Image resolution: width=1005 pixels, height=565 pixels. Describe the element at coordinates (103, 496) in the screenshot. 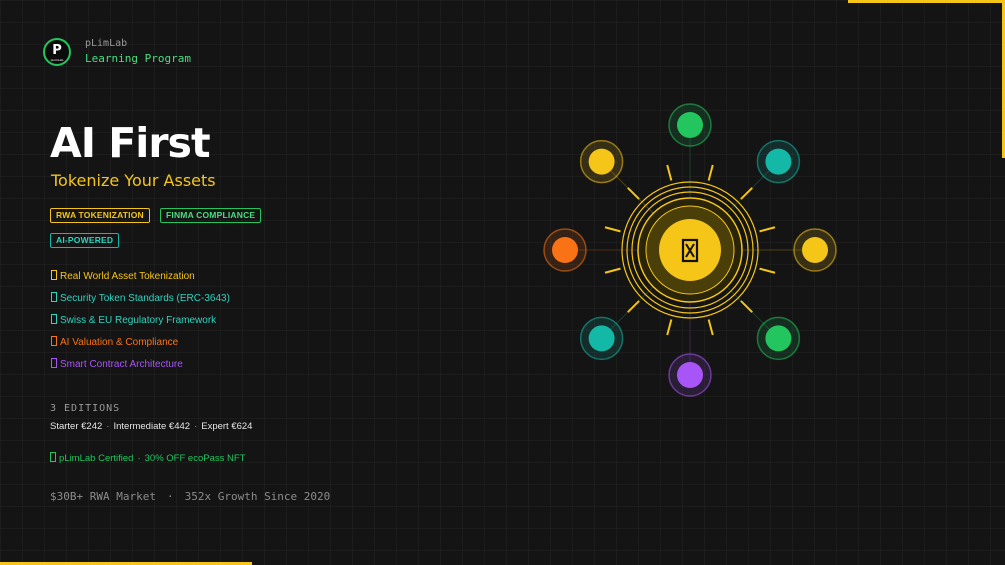

I see `market-size-stat: $30B+ RWA Market` at that location.